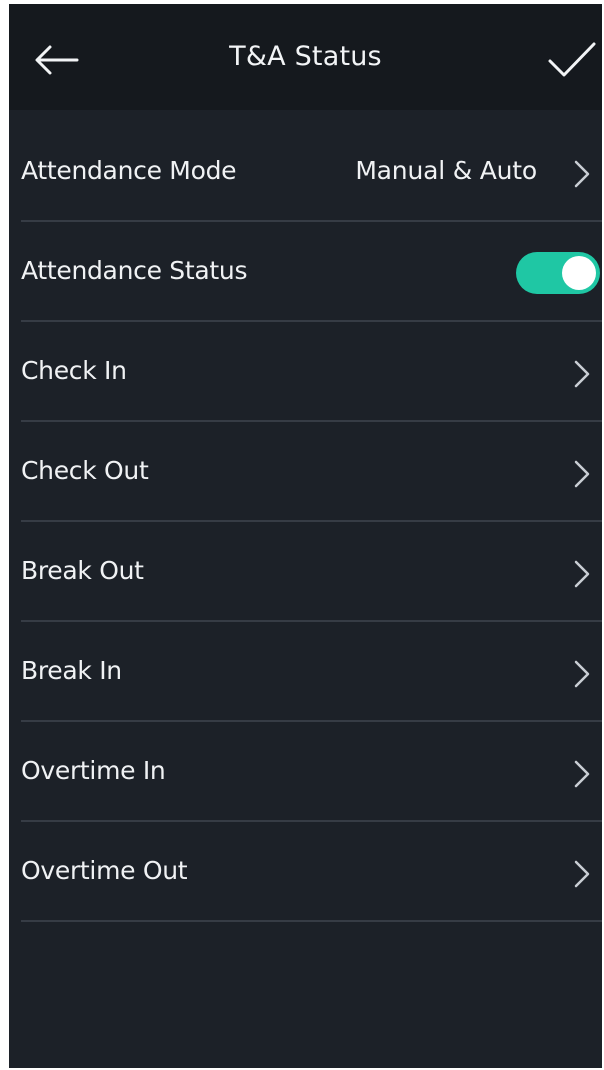 This screenshot has width=604, height=1070. I want to click on toggle-knob, so click(579, 273).